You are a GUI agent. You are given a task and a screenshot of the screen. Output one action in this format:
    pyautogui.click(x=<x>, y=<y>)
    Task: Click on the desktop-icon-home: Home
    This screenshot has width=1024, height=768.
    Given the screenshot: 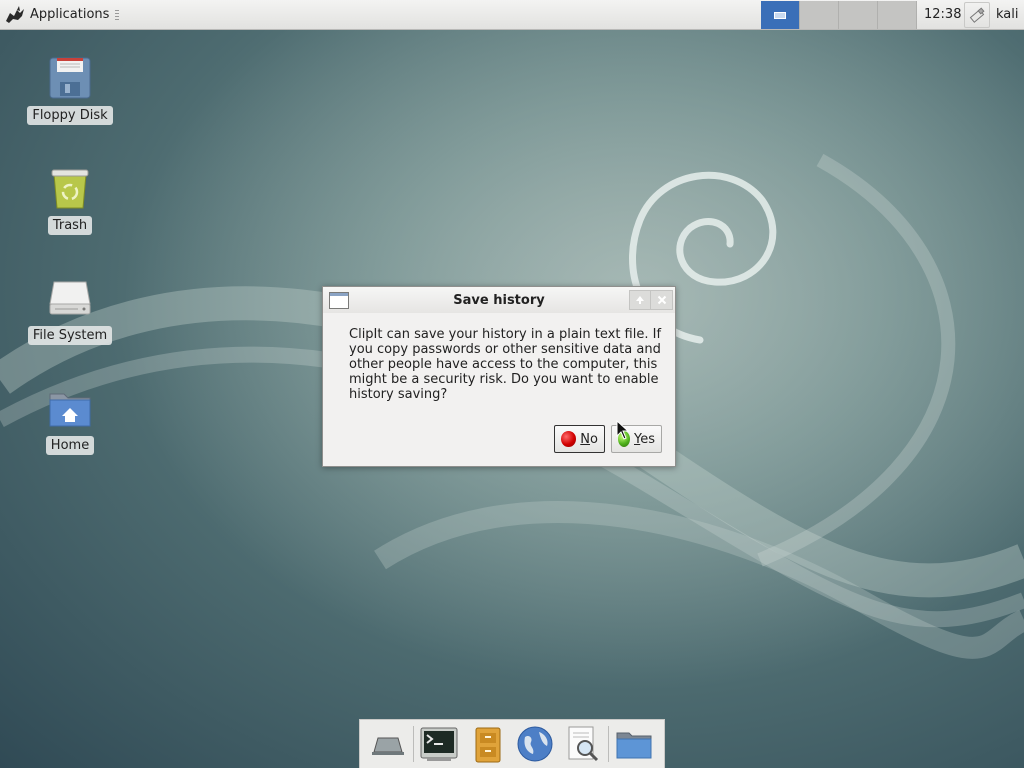 What is the action you would take?
    pyautogui.click(x=70, y=419)
    